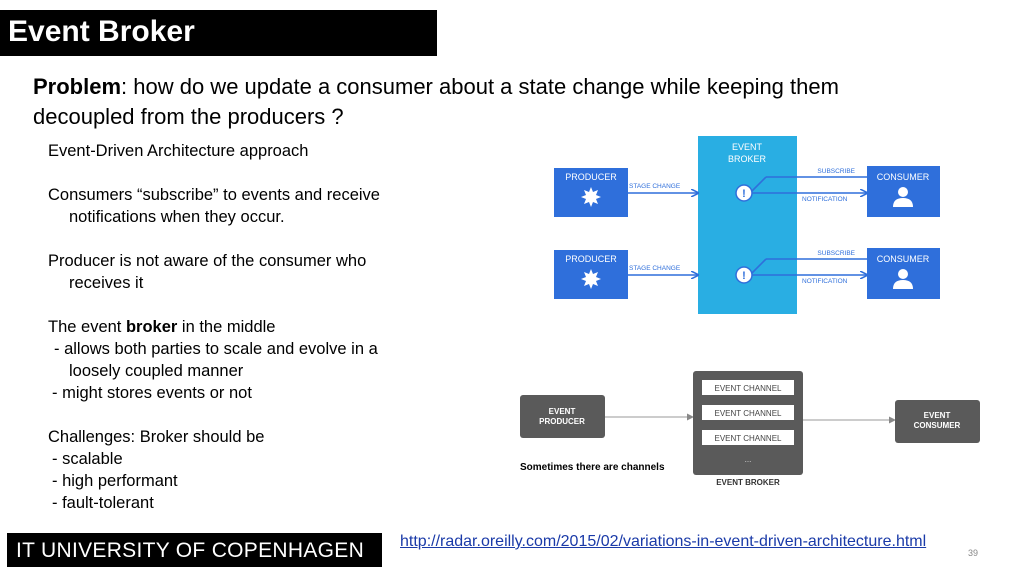 This screenshot has width=1027, height=573. What do you see at coordinates (836, 253) in the screenshot?
I see `subscribe-label-2: SUBSCRIBE` at bounding box center [836, 253].